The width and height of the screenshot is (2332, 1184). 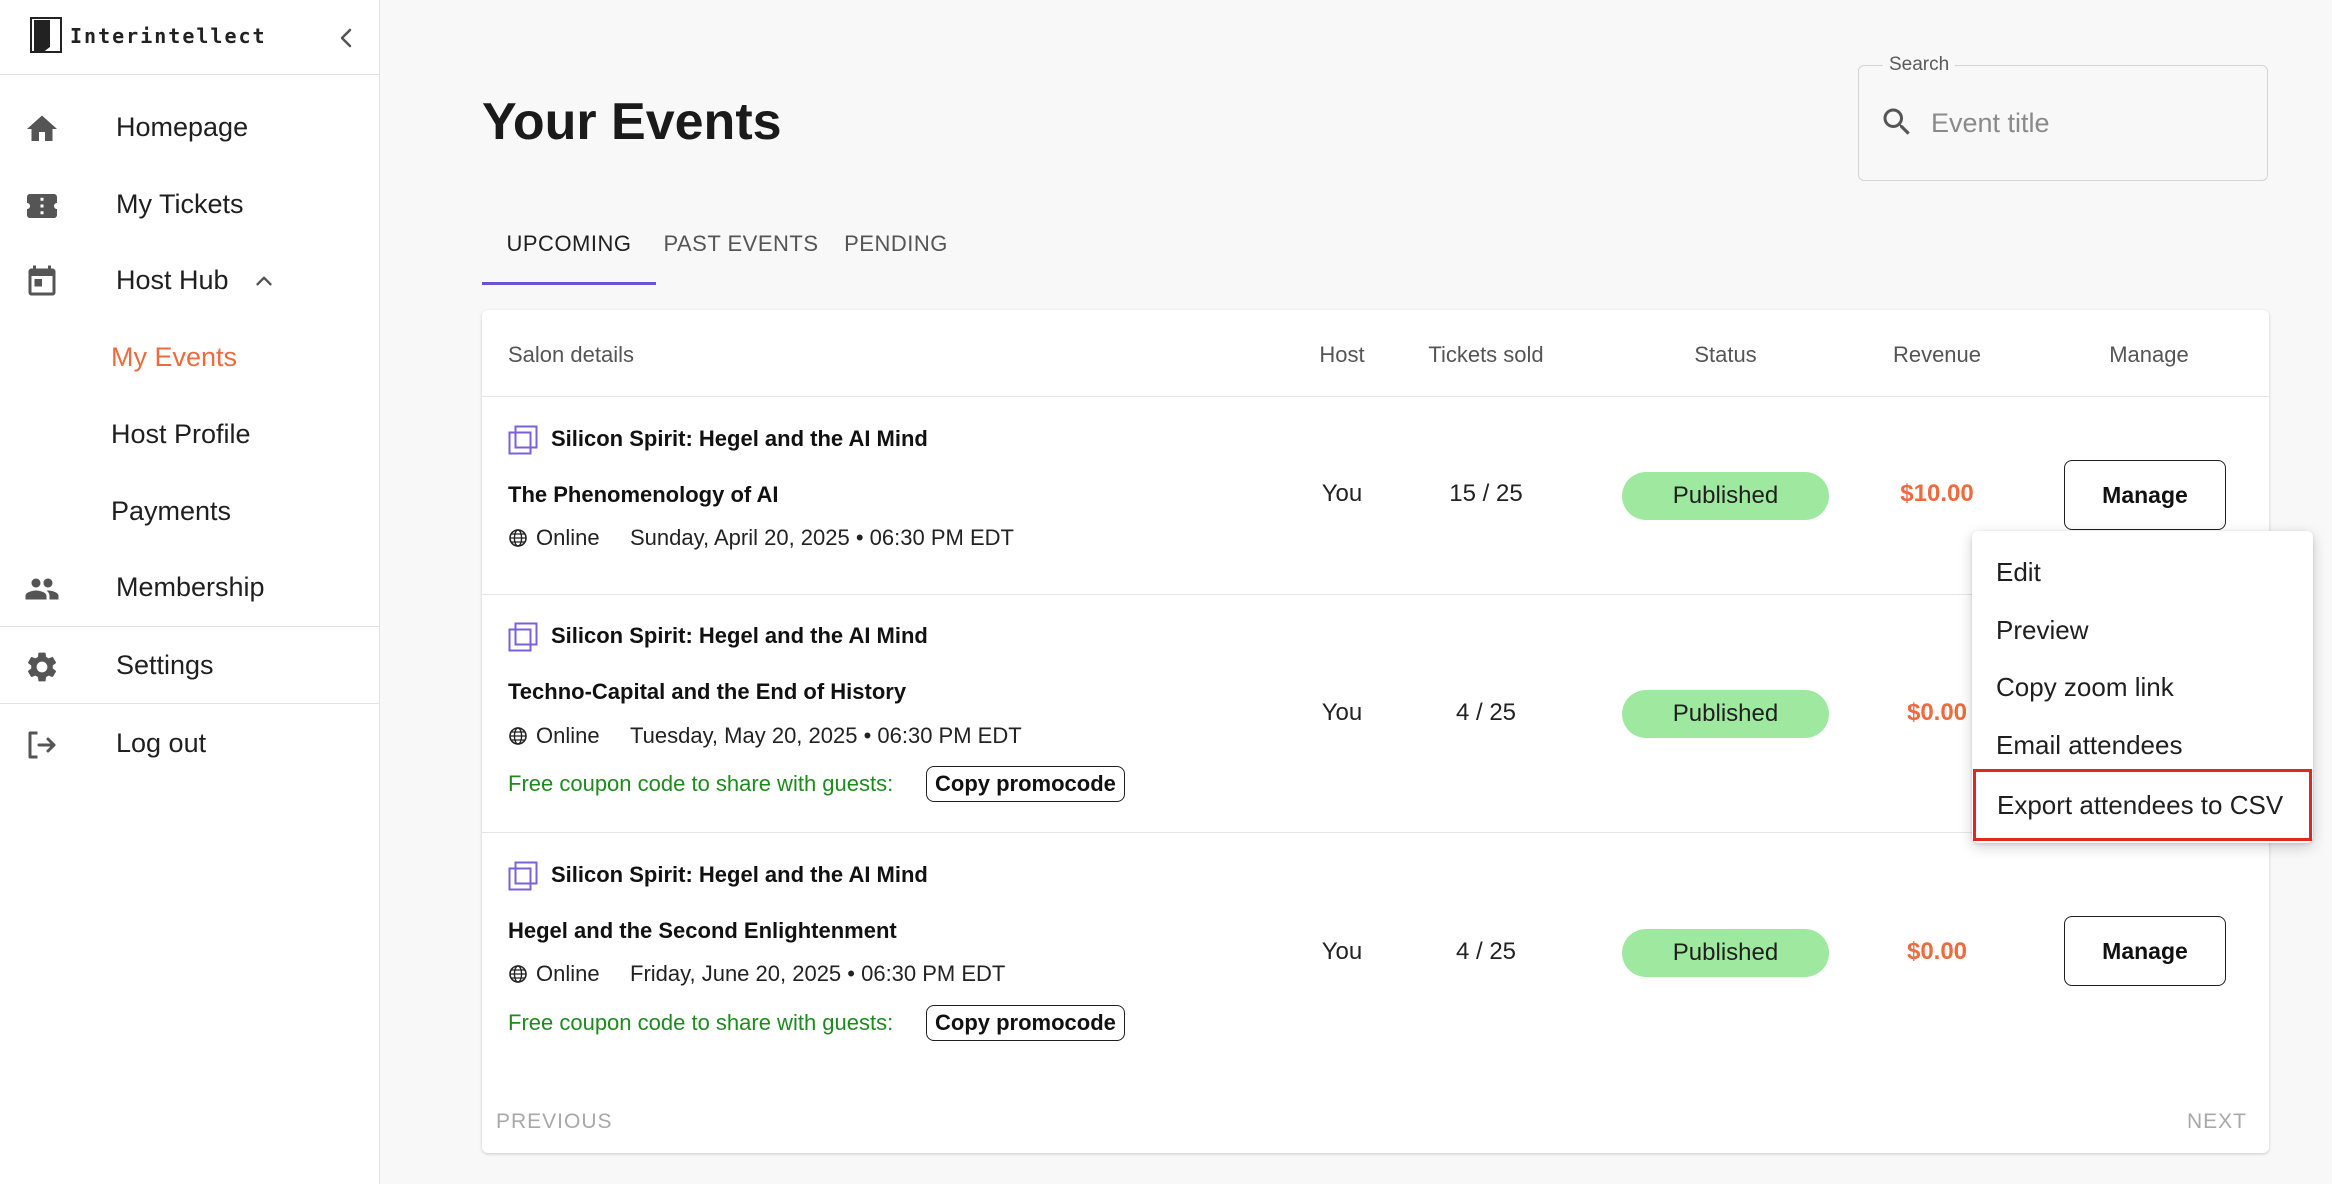 I want to click on sidebar-item-homepage: Homepage, so click(x=189, y=127).